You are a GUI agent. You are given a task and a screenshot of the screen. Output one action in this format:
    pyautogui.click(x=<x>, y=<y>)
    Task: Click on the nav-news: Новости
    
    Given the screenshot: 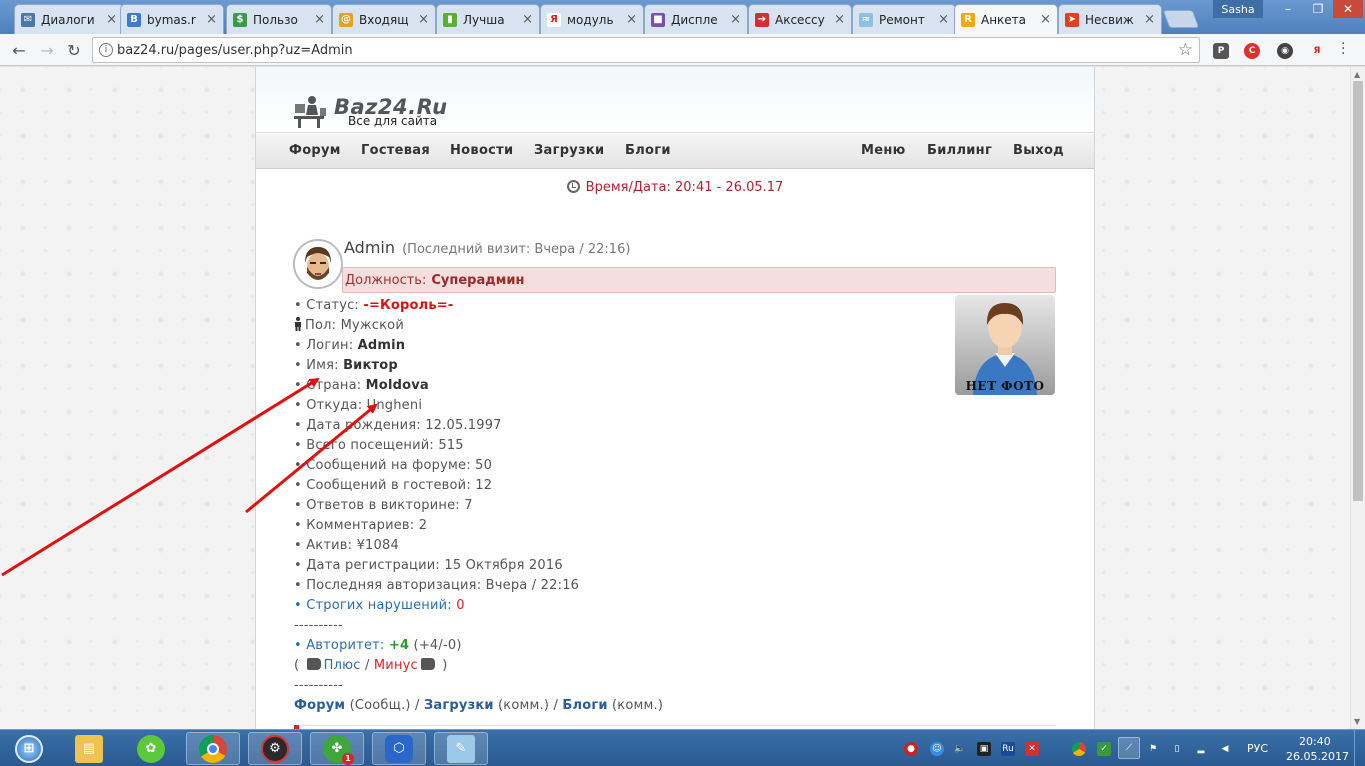 What is the action you would take?
    pyautogui.click(x=481, y=150)
    